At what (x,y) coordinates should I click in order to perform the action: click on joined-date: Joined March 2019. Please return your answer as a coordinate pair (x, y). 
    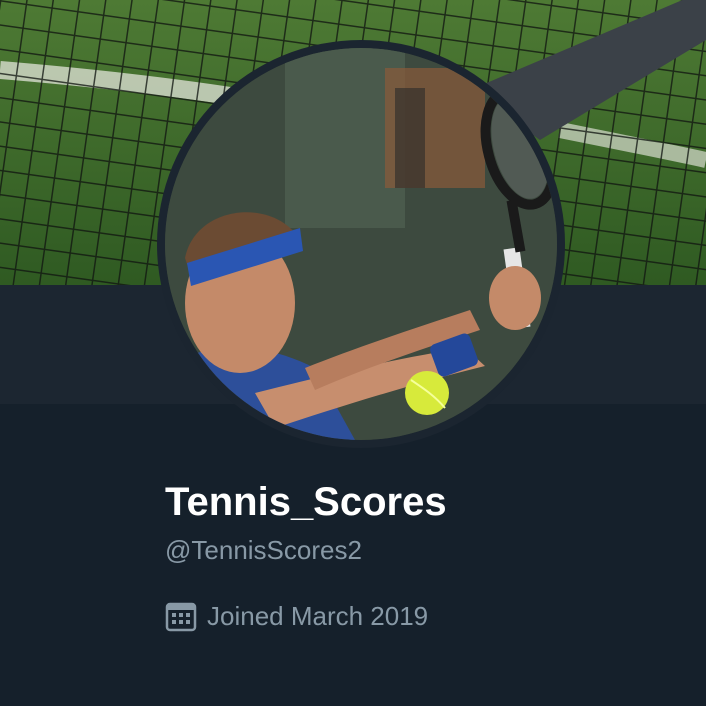
    Looking at the image, I should click on (296, 616).